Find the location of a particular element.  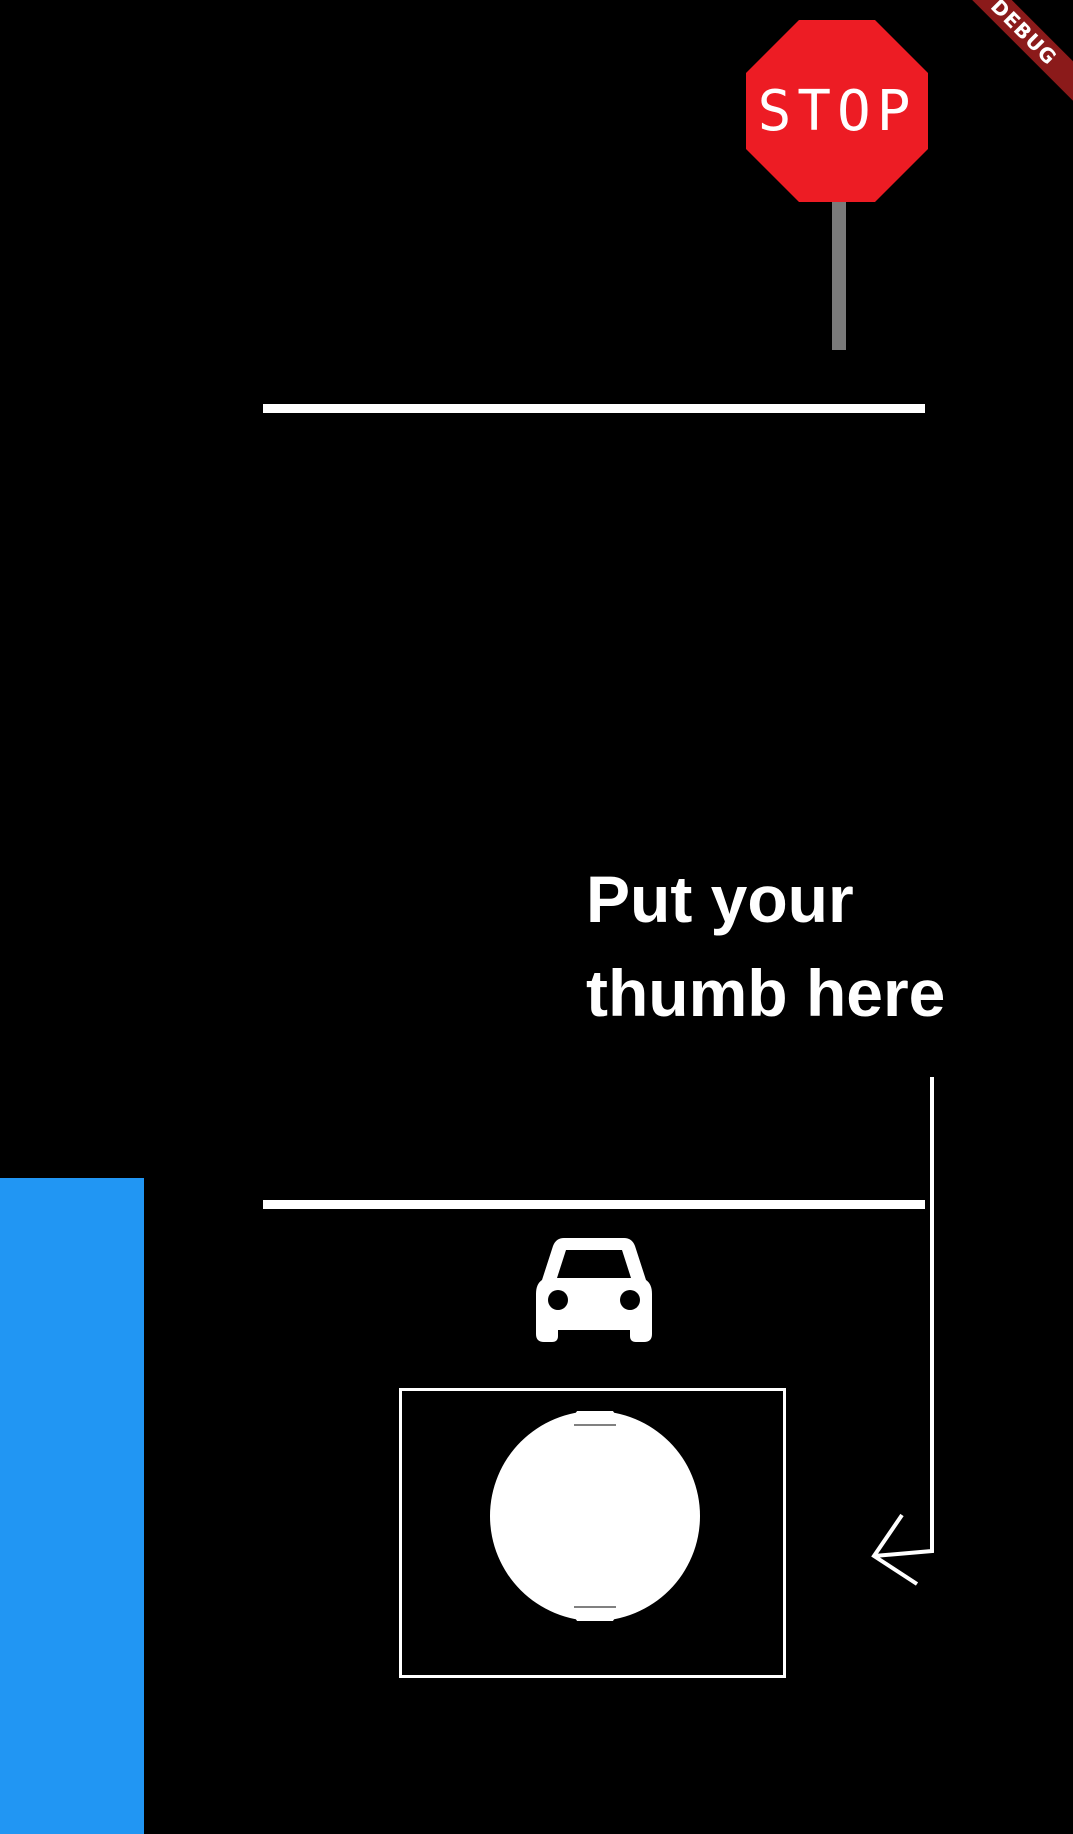

debug-banner: DEBUG is located at coordinates (1013, 60).